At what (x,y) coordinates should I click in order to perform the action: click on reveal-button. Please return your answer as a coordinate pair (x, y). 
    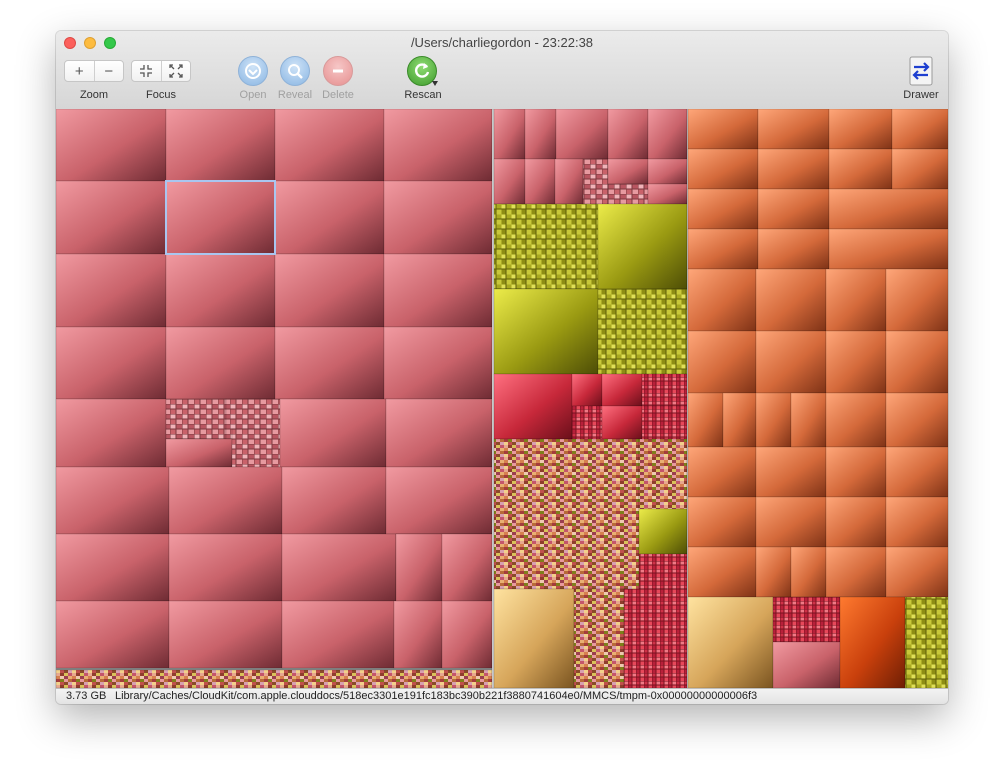
    Looking at the image, I should click on (295, 71).